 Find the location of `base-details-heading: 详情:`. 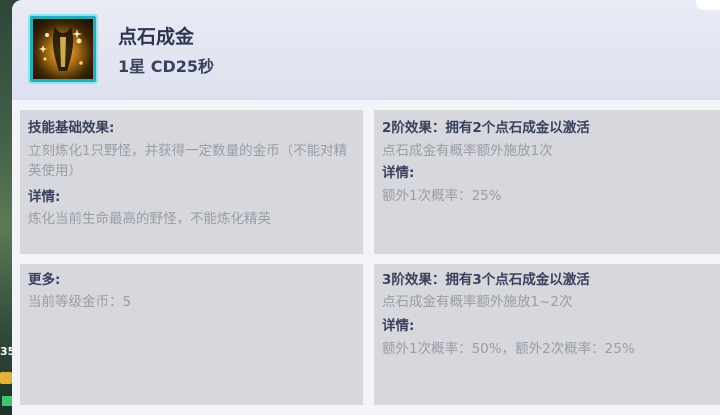

base-details-heading: 详情: is located at coordinates (44, 197).